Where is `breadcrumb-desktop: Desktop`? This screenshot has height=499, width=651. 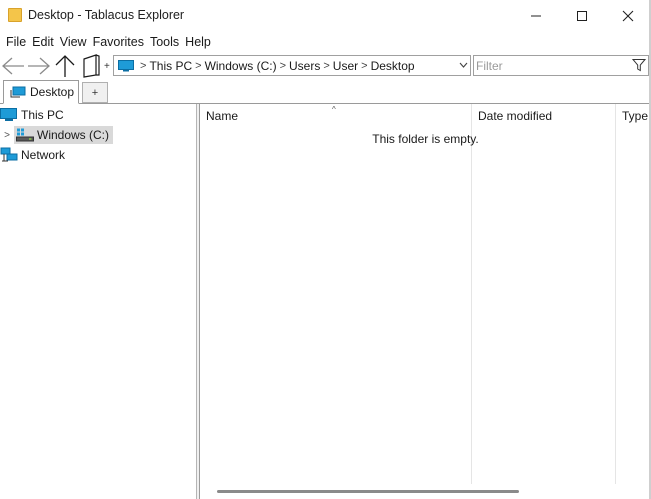 breadcrumb-desktop: Desktop is located at coordinates (393, 66).